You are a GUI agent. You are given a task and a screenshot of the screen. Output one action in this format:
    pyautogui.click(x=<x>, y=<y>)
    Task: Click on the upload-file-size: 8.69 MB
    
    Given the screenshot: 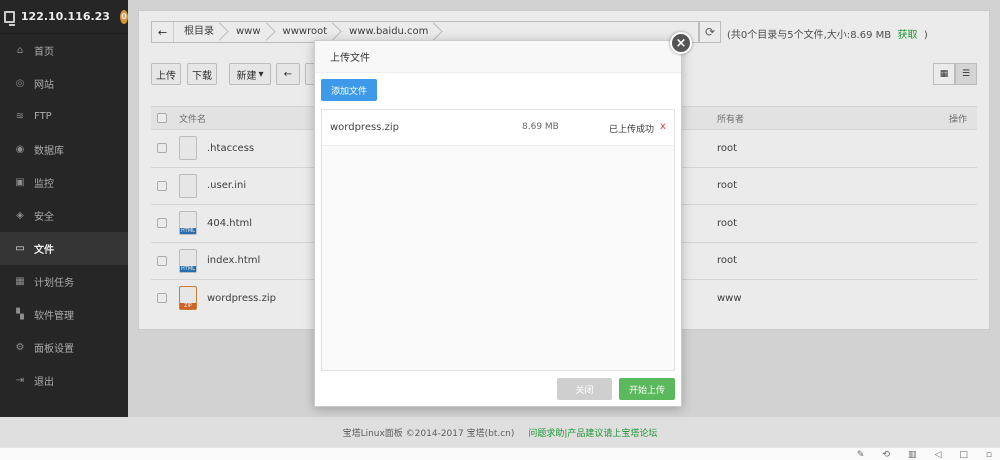 What is the action you would take?
    pyautogui.click(x=540, y=127)
    